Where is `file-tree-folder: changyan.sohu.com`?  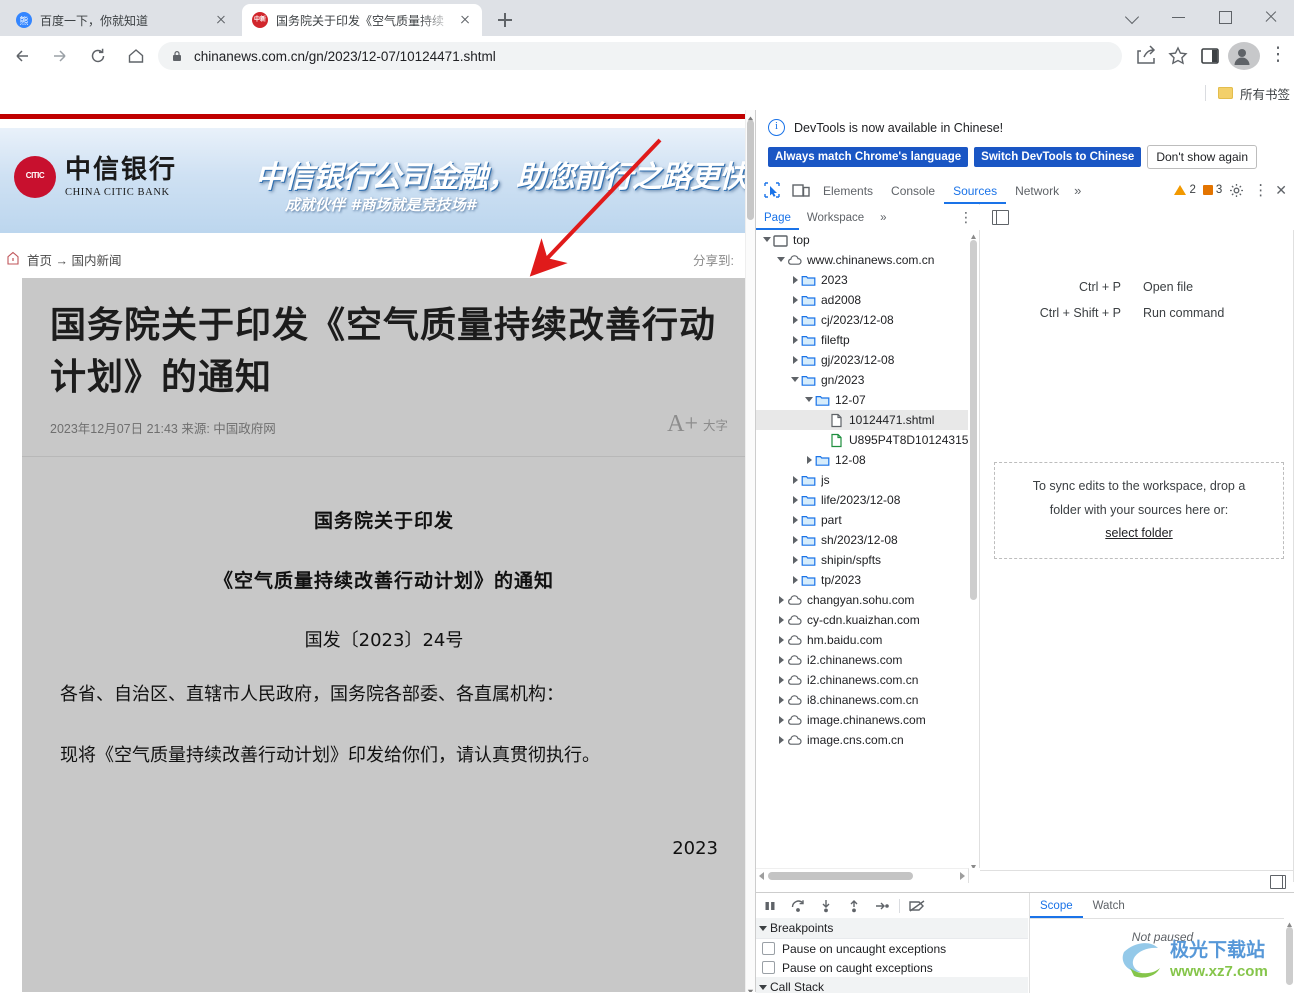 file-tree-folder: changyan.sohu.com is located at coordinates (862, 600).